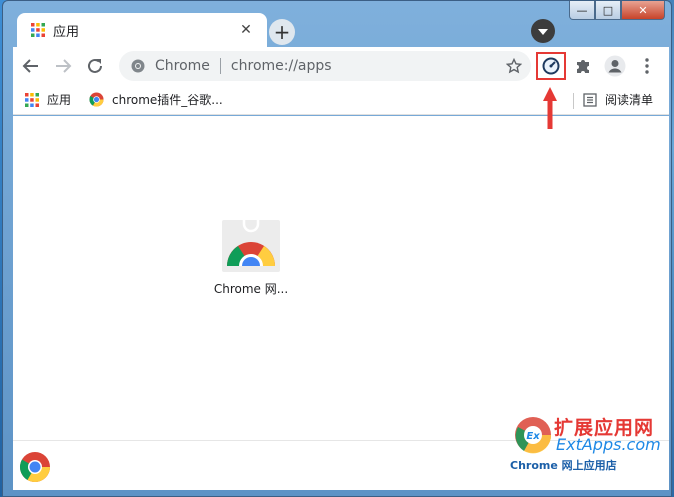 This screenshot has width=674, height=497. What do you see at coordinates (282, 32) in the screenshot?
I see `new-tab-button: +` at bounding box center [282, 32].